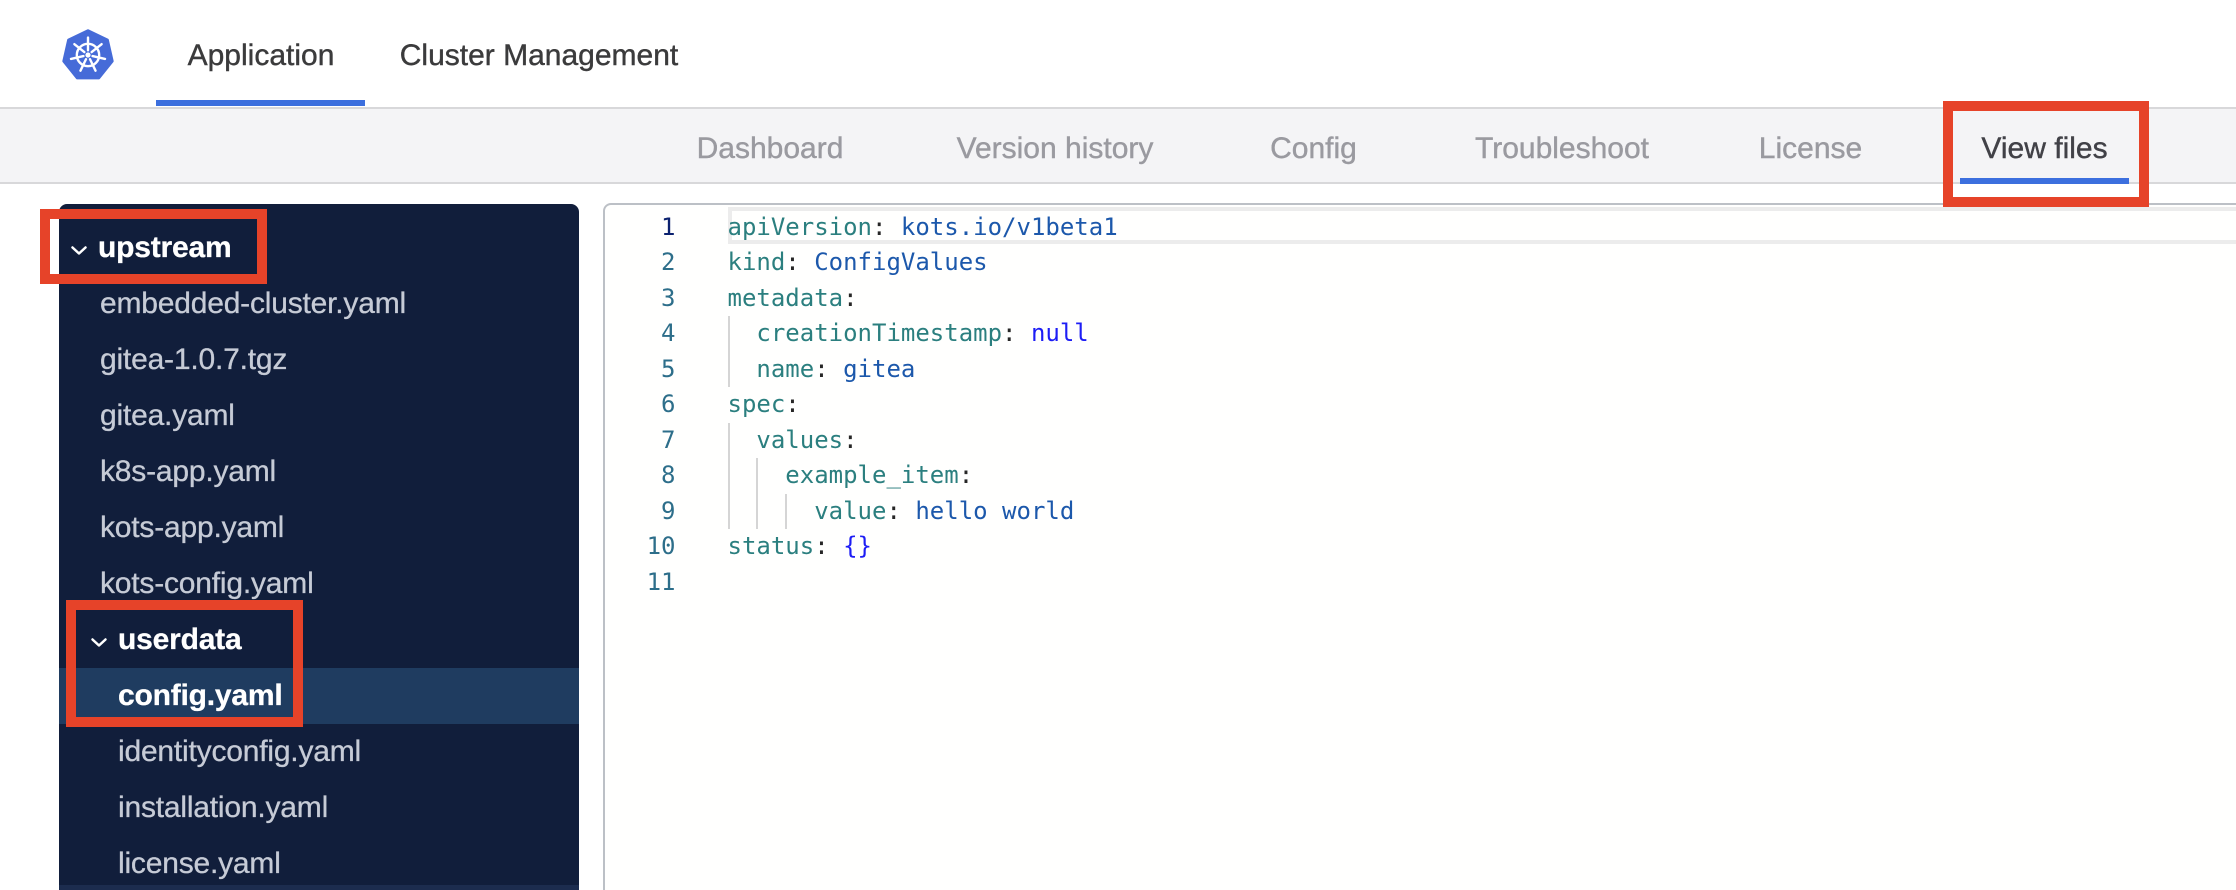  I want to click on tree-item-label: license.yaml, so click(199, 863).